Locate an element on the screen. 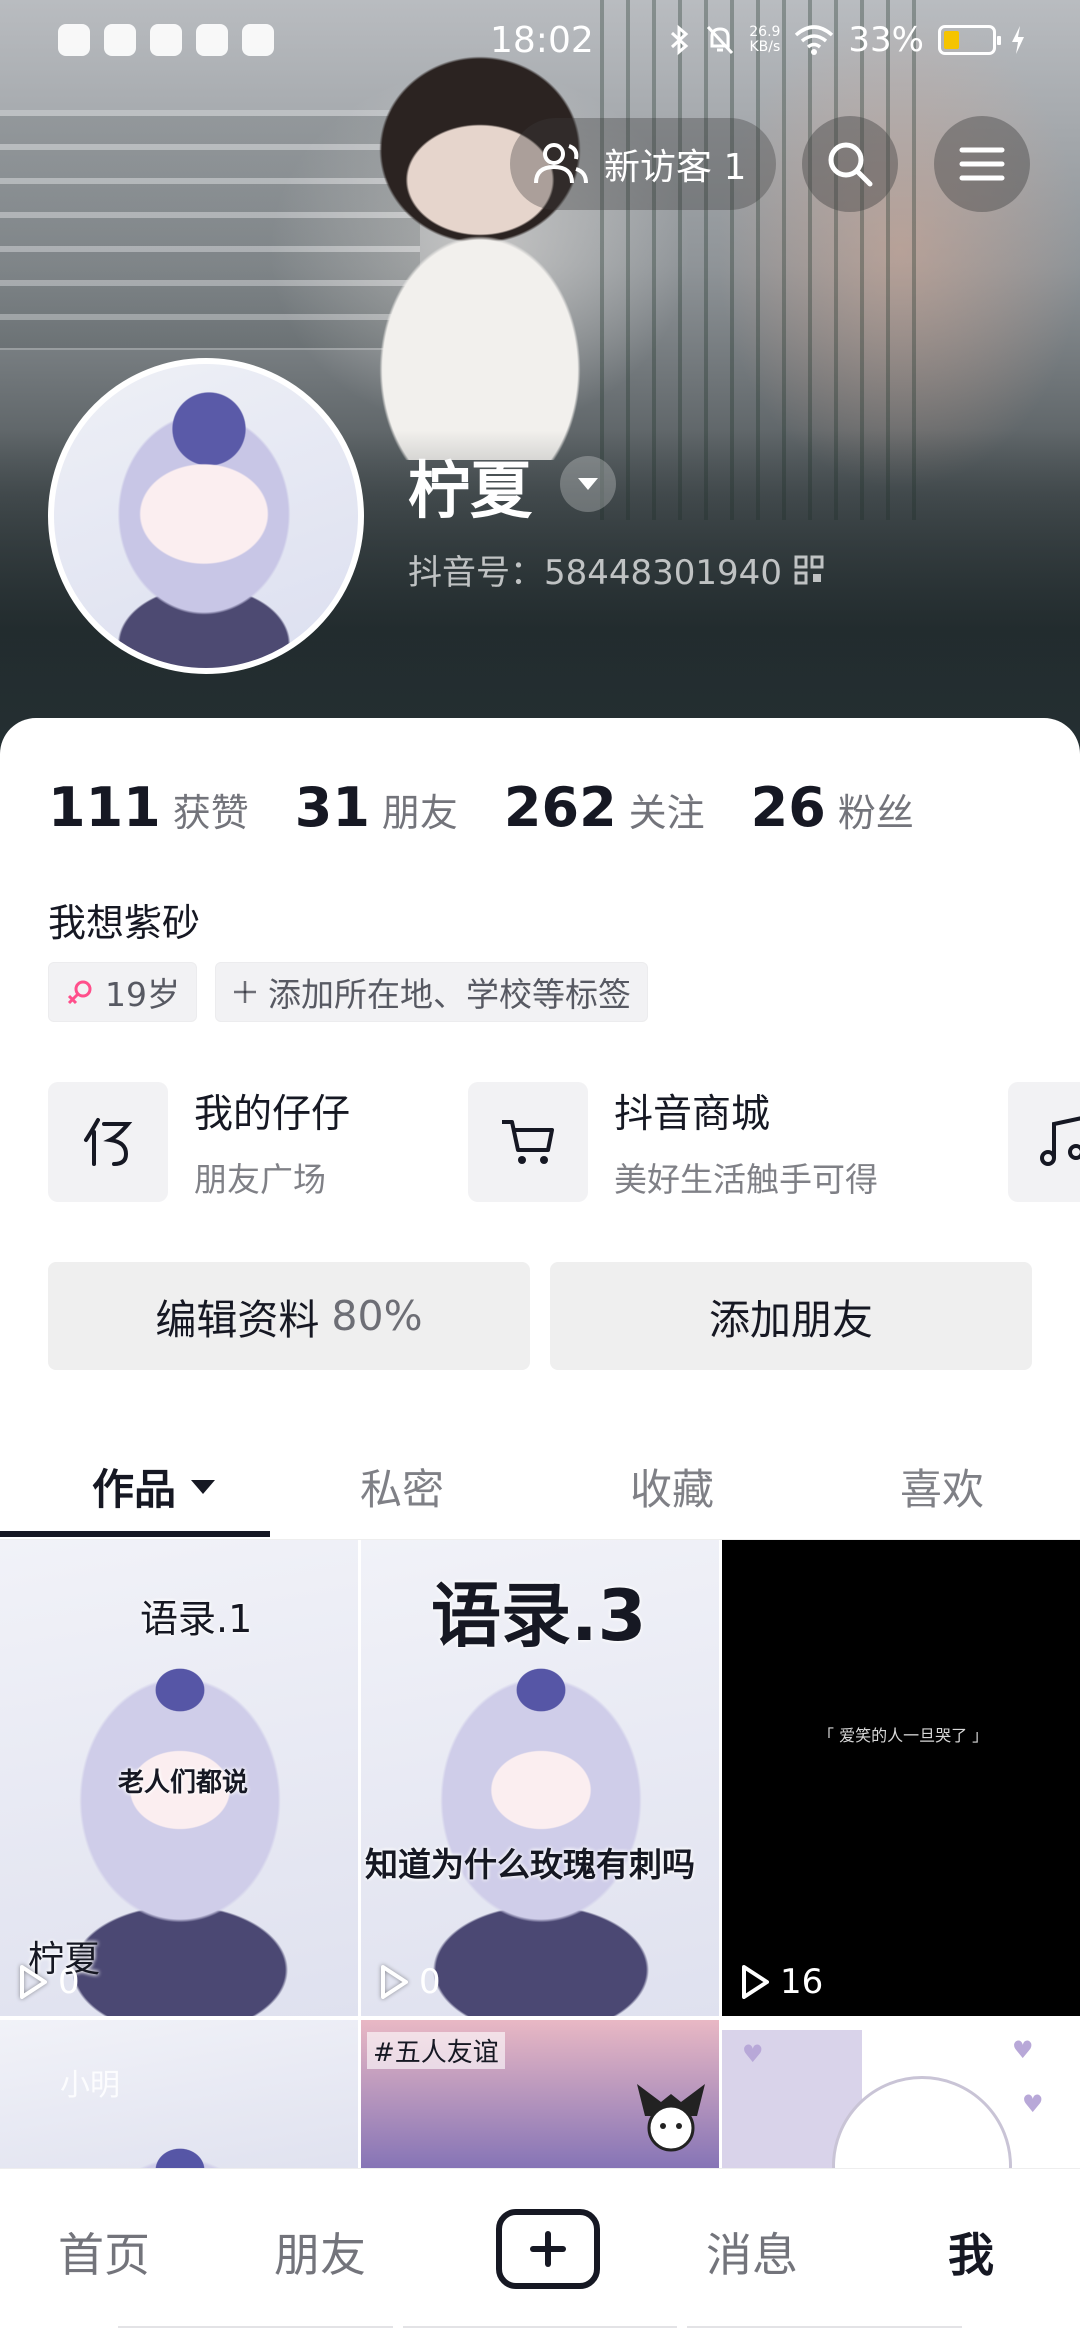 The height and width of the screenshot is (2340, 1080). charging-bolt-icon is located at coordinates (1018, 40).